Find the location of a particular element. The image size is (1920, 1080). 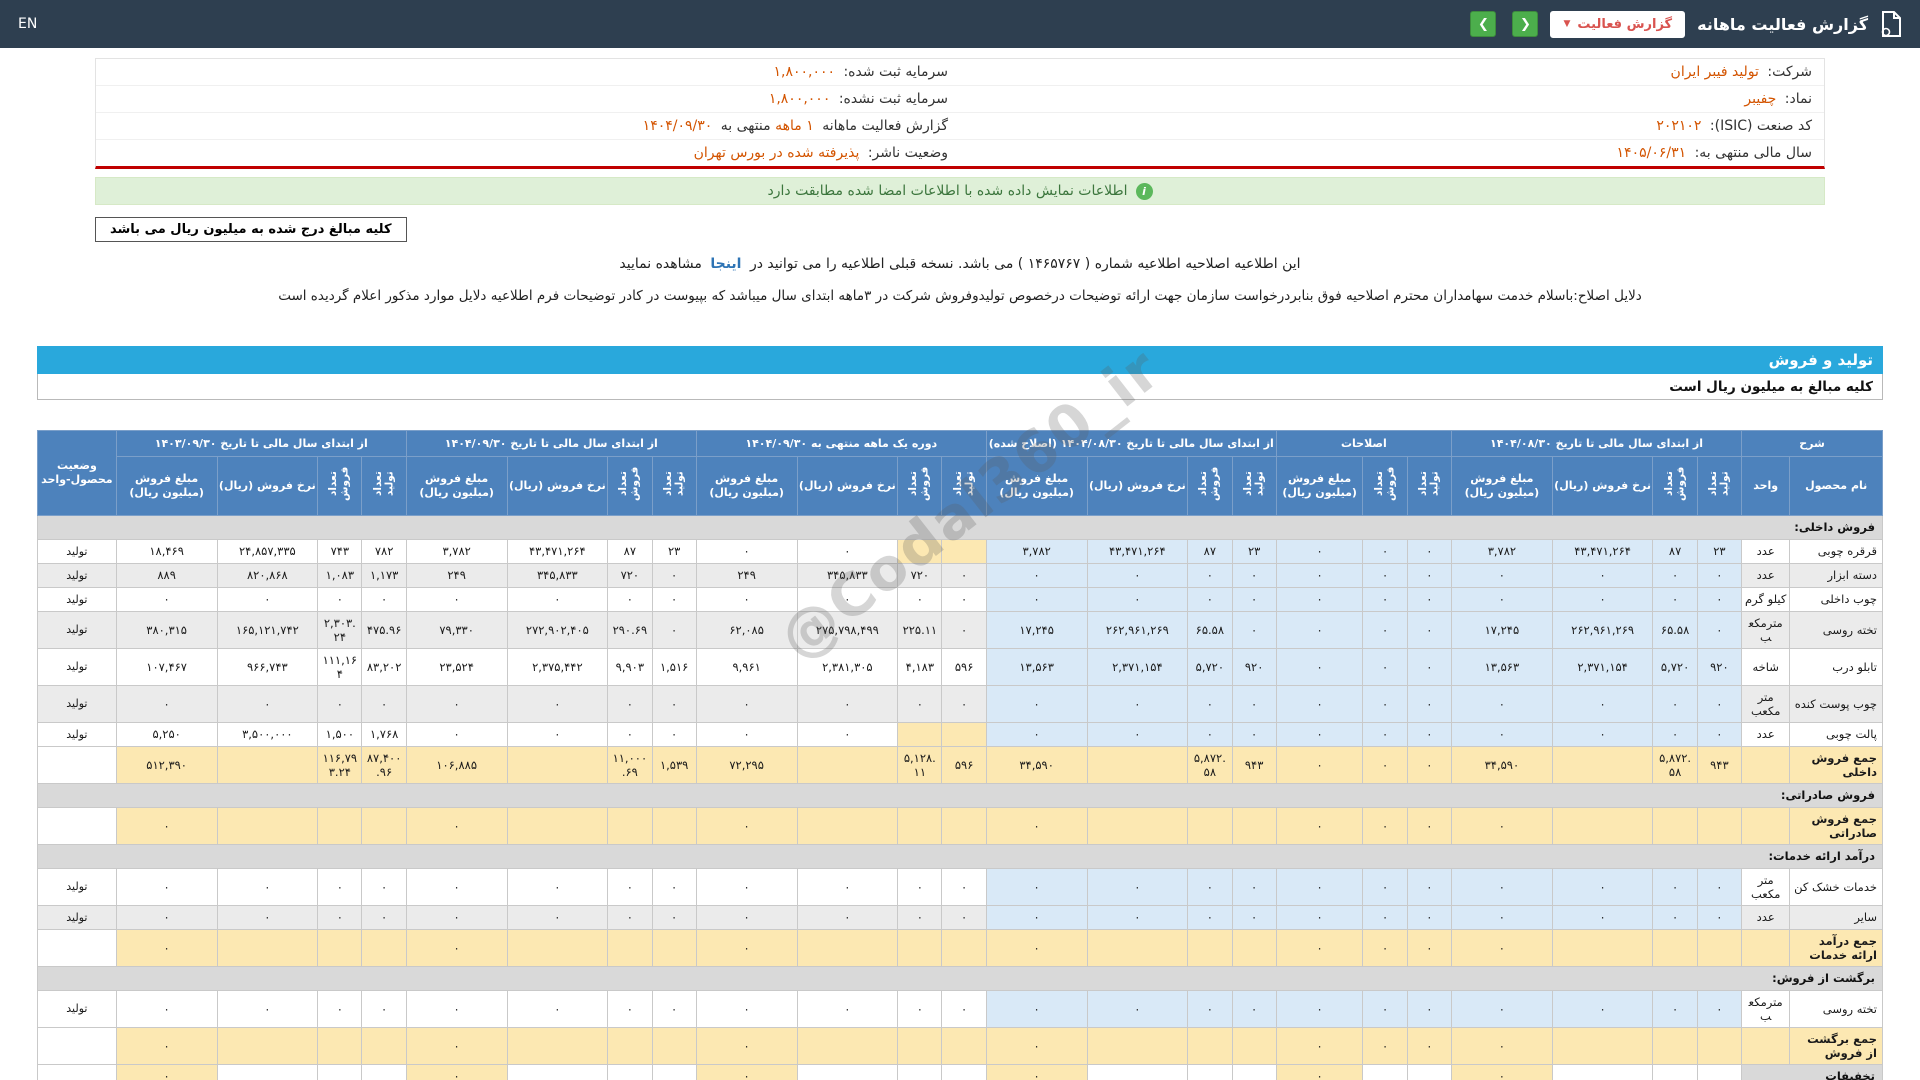

next-report-button: ❯ is located at coordinates (1483, 24).